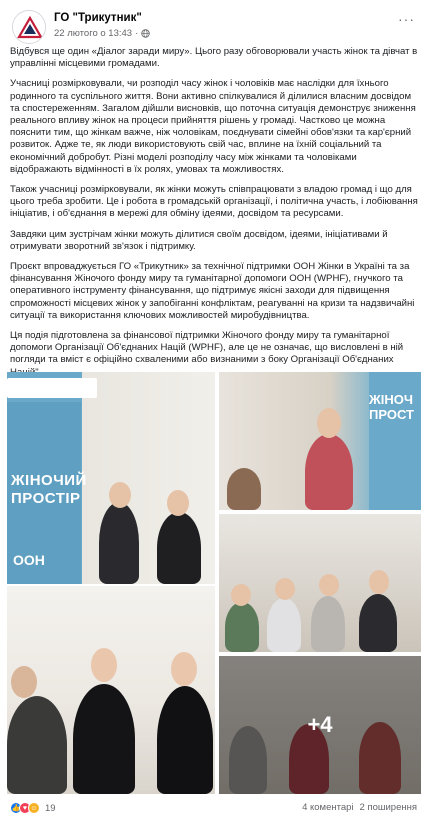 This screenshot has width=427, height=820. Describe the element at coordinates (327, 807) in the screenshot. I see `comments-link: 4 коментарі` at that location.